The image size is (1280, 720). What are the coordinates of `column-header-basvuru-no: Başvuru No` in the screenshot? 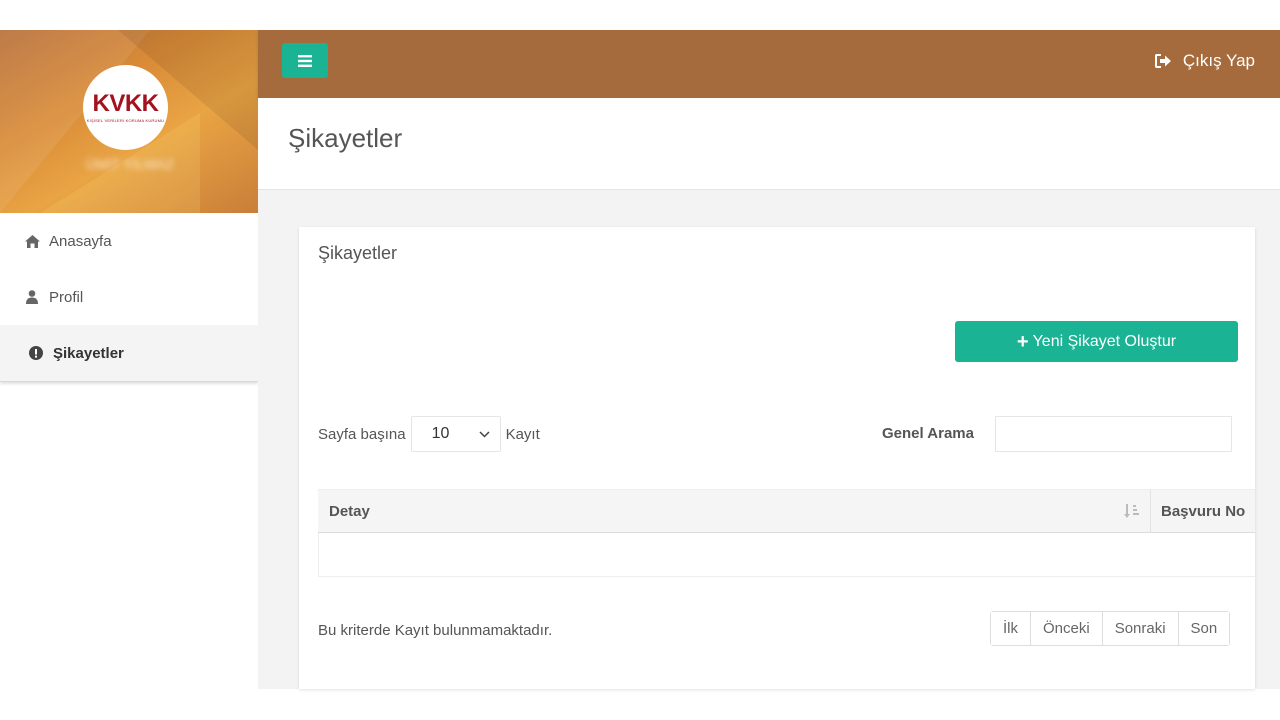 It's located at (1203, 511).